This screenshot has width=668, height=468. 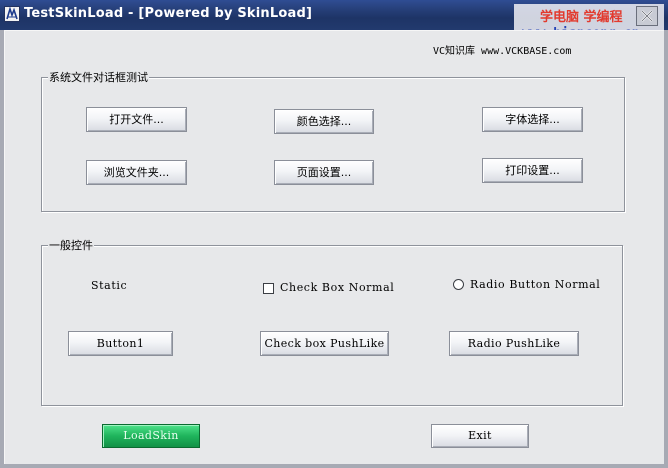 I want to click on loadskin-button: LoadSkin, so click(x=151, y=436).